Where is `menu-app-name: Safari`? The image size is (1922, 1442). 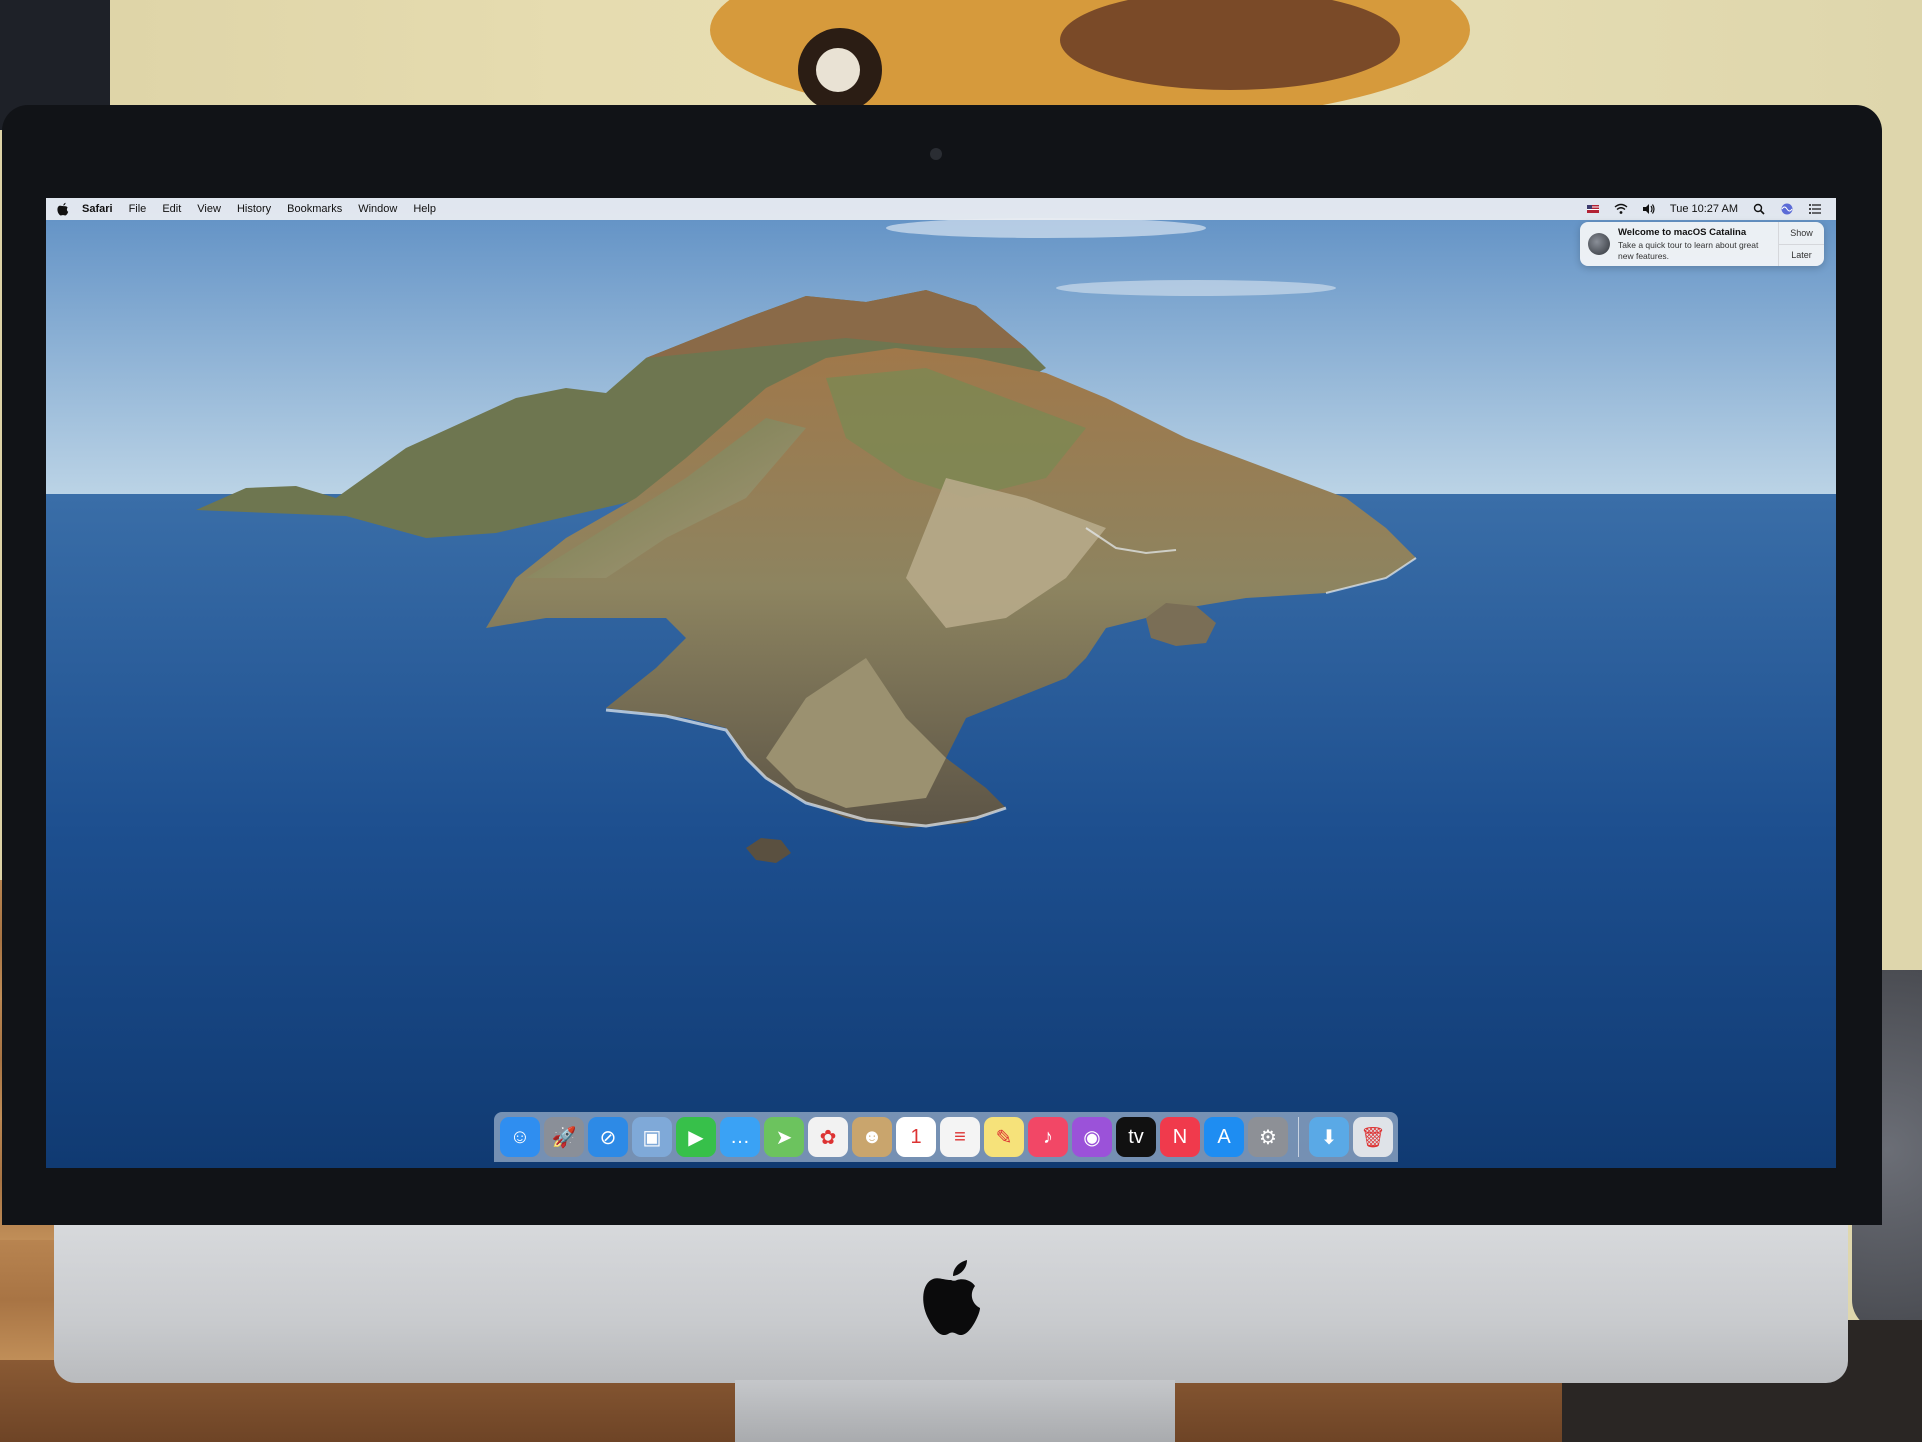 menu-app-name: Safari is located at coordinates (97, 209).